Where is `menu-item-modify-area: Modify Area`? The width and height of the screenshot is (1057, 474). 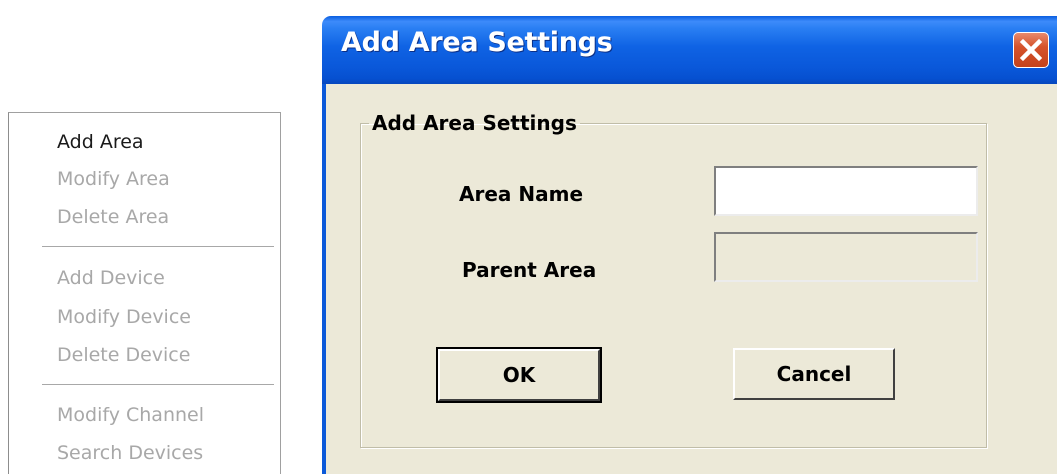 menu-item-modify-area: Modify Area is located at coordinates (113, 179).